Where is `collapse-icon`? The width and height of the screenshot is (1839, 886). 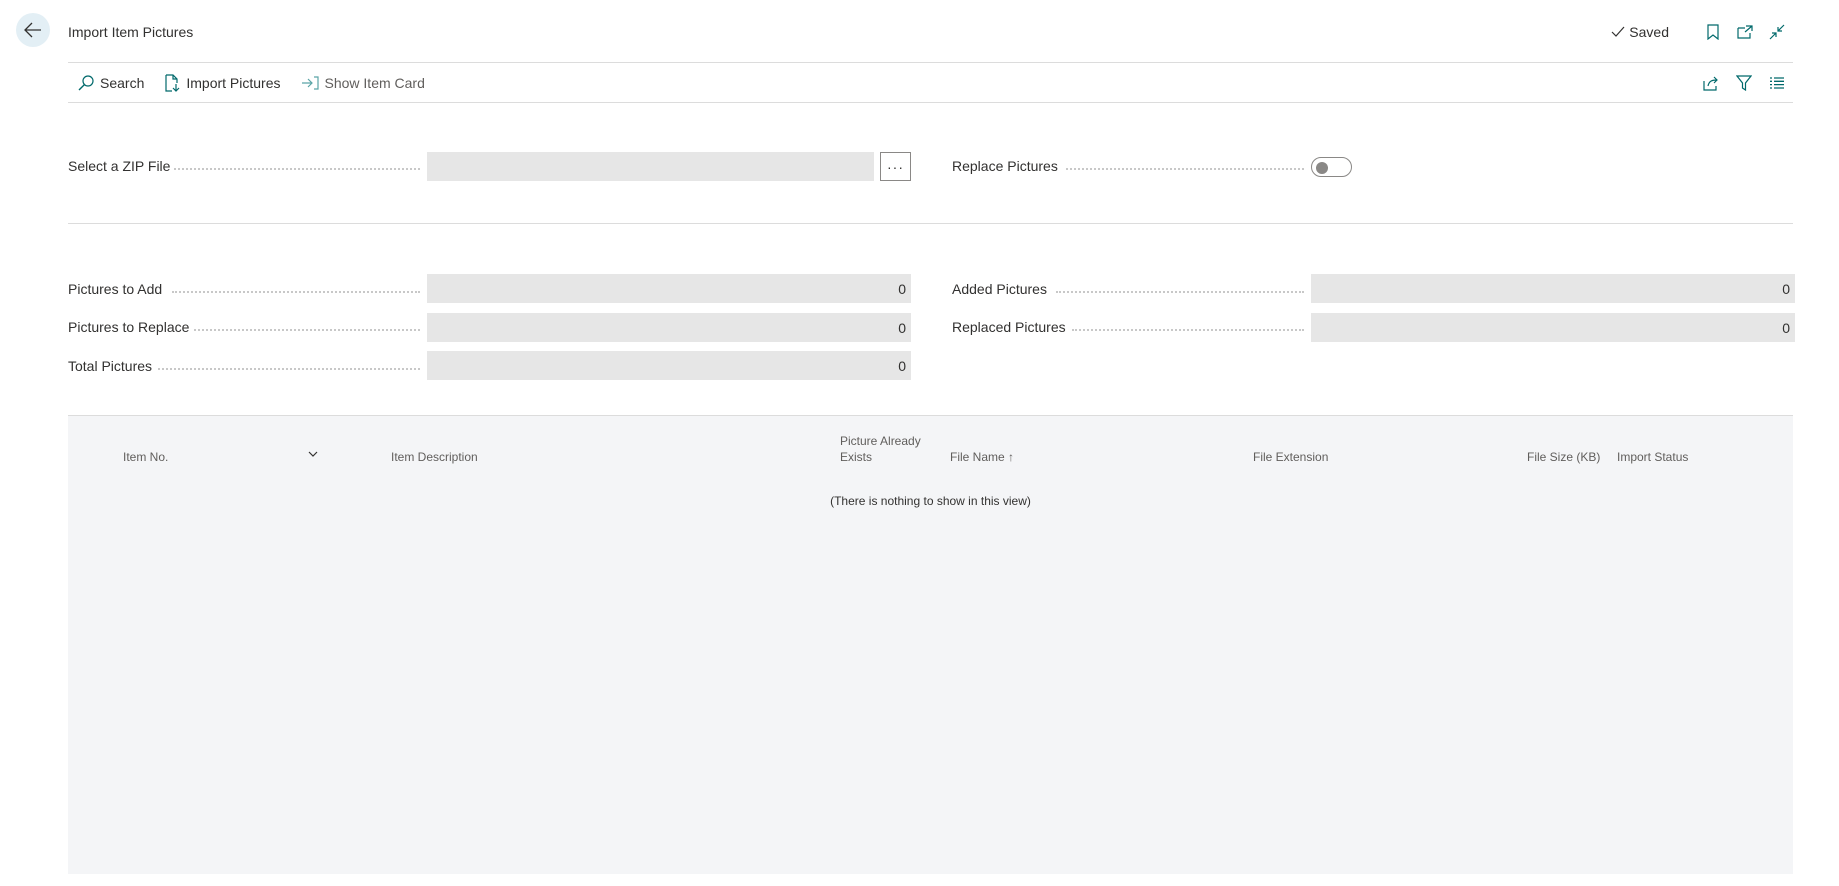
collapse-icon is located at coordinates (1777, 32).